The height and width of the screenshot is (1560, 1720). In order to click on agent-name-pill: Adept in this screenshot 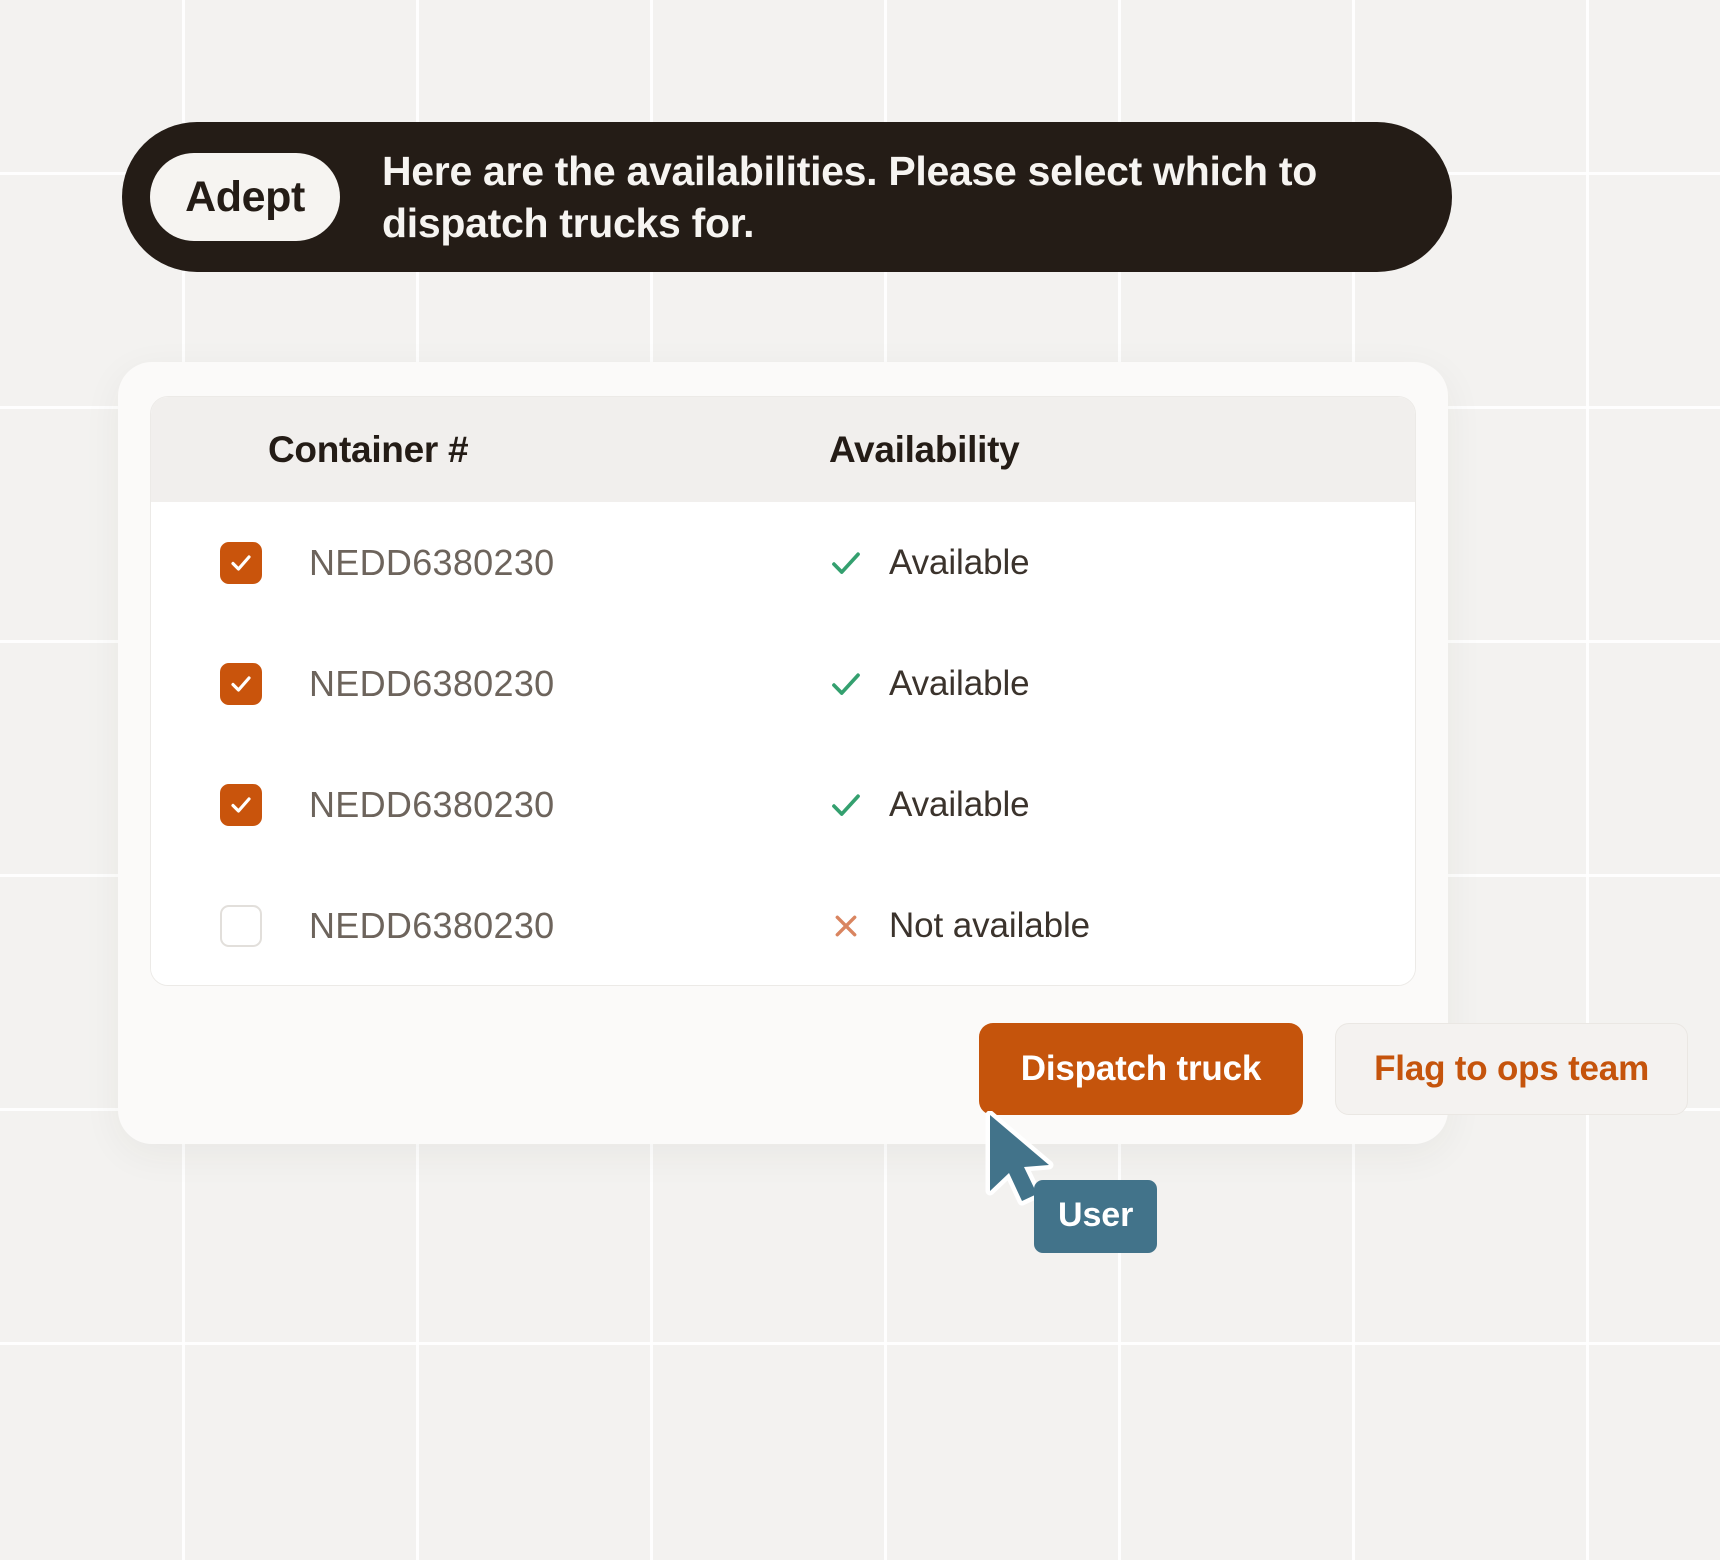, I will do `click(245, 197)`.